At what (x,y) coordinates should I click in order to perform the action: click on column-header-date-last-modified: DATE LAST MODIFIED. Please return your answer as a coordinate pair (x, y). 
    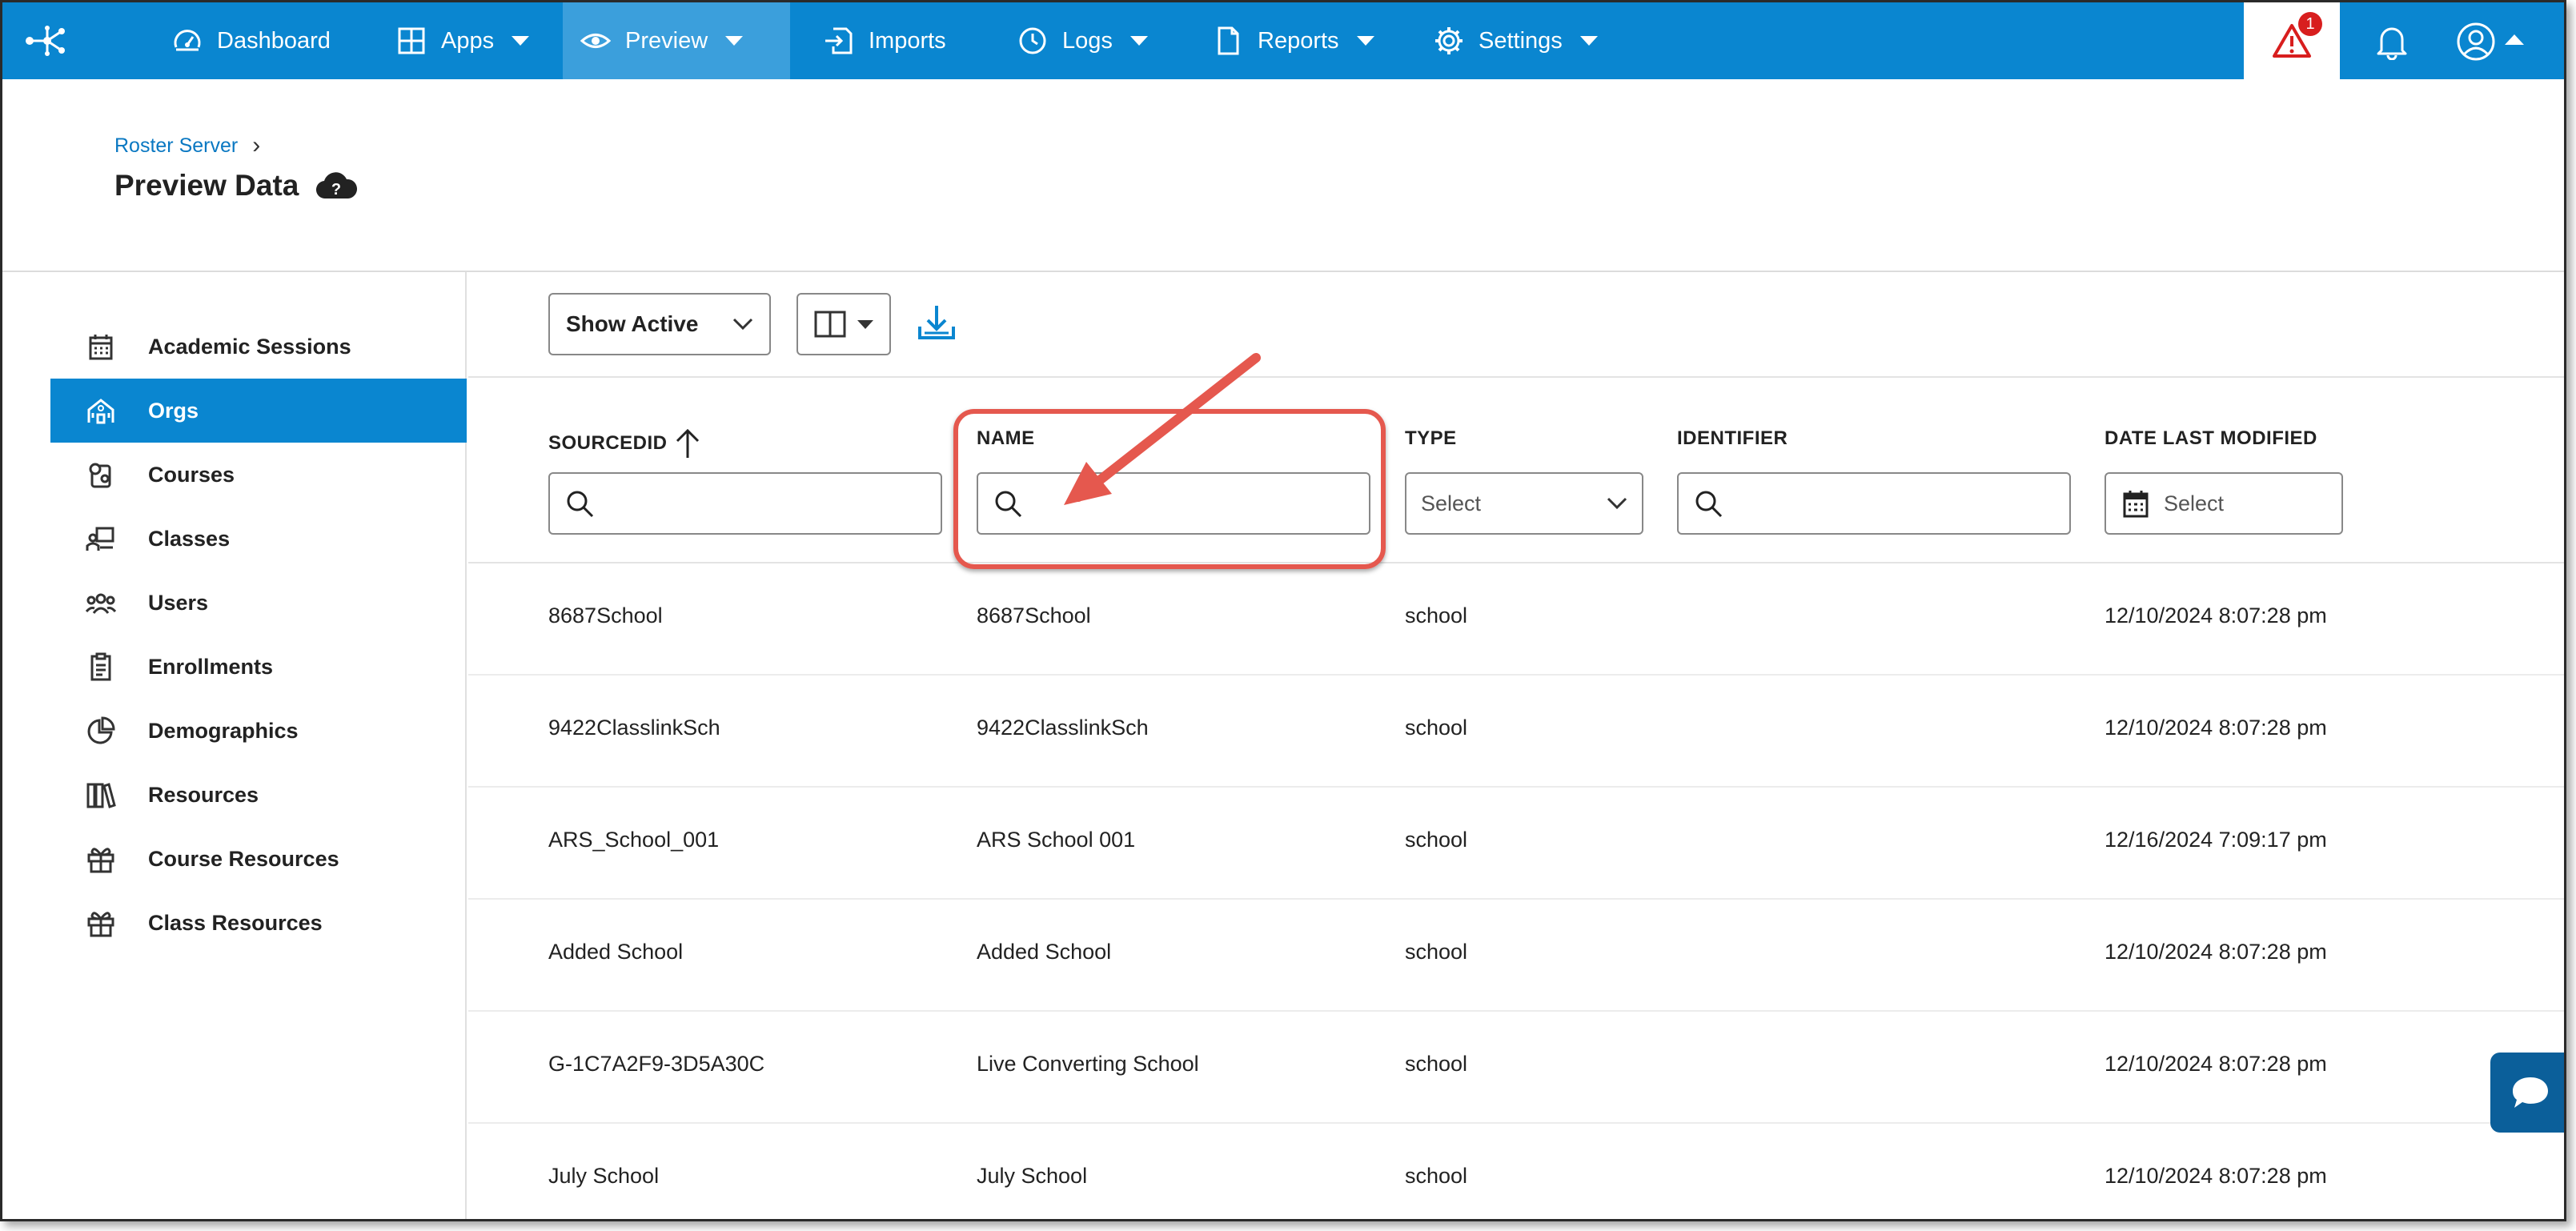
    Looking at the image, I should click on (2211, 439).